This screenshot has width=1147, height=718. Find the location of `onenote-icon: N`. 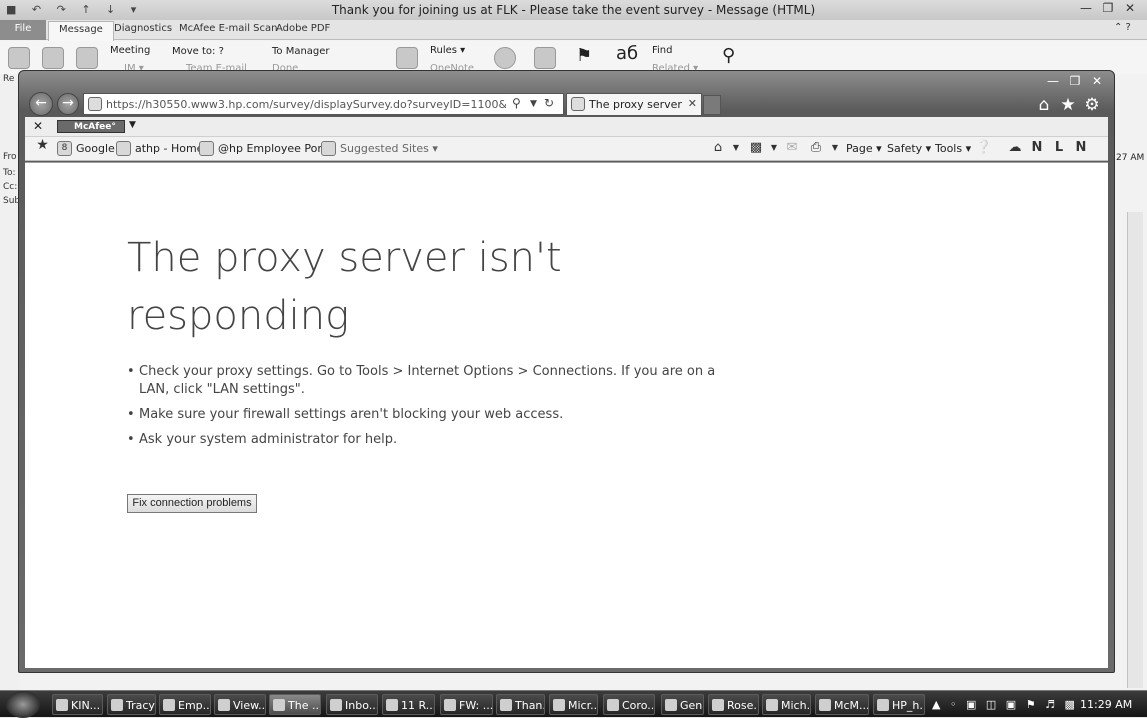

onenote-icon: N is located at coordinates (1037, 148).